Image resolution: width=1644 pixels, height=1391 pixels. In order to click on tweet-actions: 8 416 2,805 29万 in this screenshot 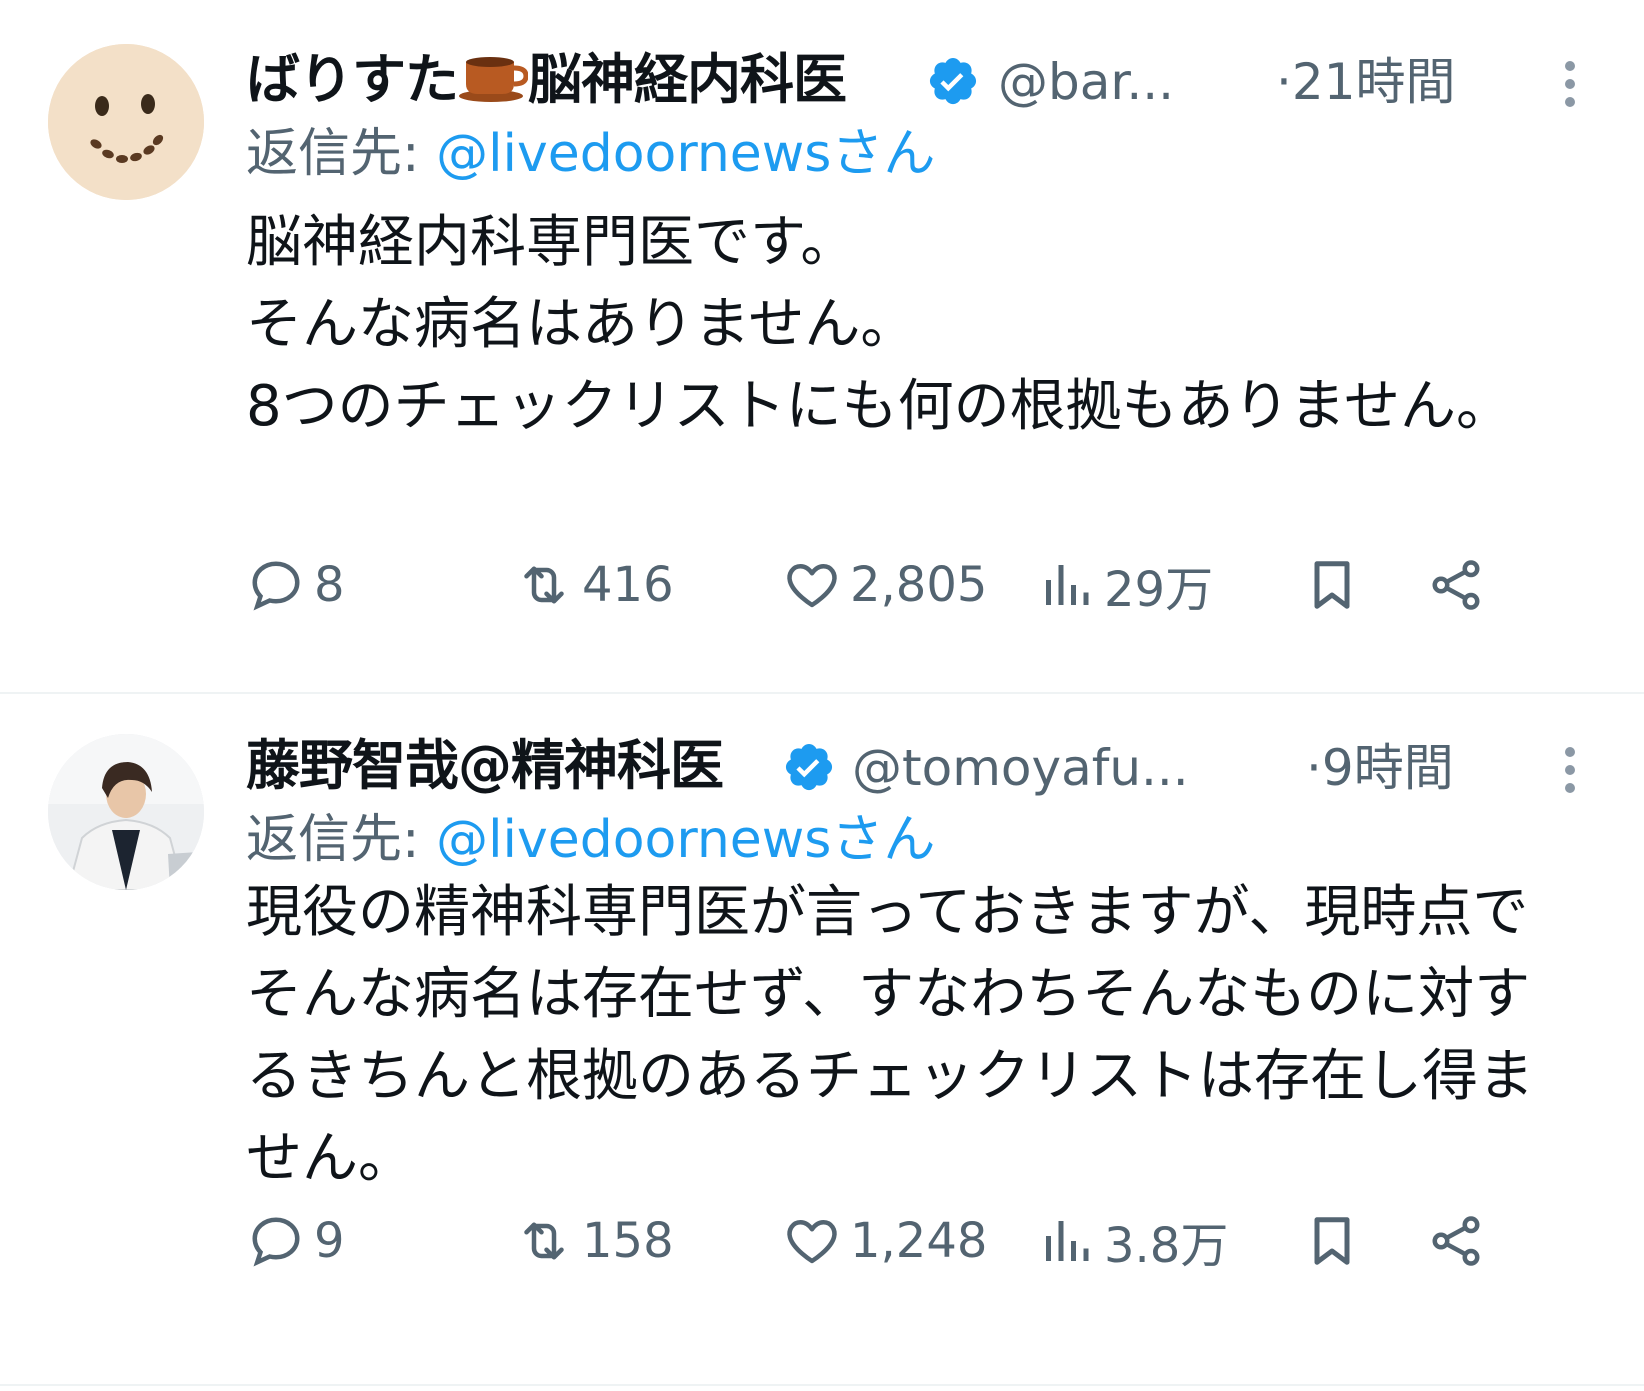, I will do `click(911, 585)`.